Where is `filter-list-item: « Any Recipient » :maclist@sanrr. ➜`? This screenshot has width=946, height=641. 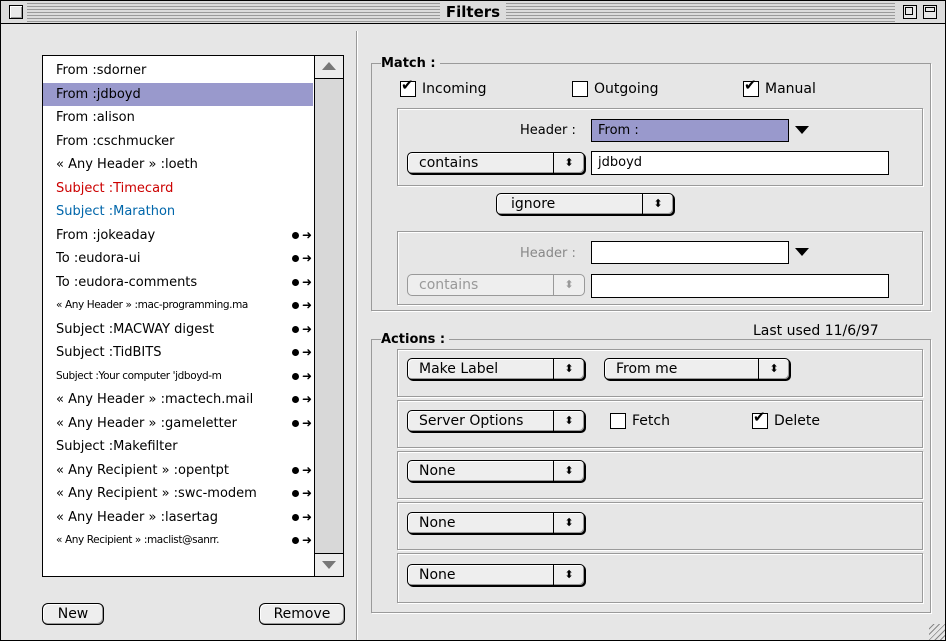 filter-list-item: « Any Recipient » :maclist@sanrr. ➜ is located at coordinates (178, 540).